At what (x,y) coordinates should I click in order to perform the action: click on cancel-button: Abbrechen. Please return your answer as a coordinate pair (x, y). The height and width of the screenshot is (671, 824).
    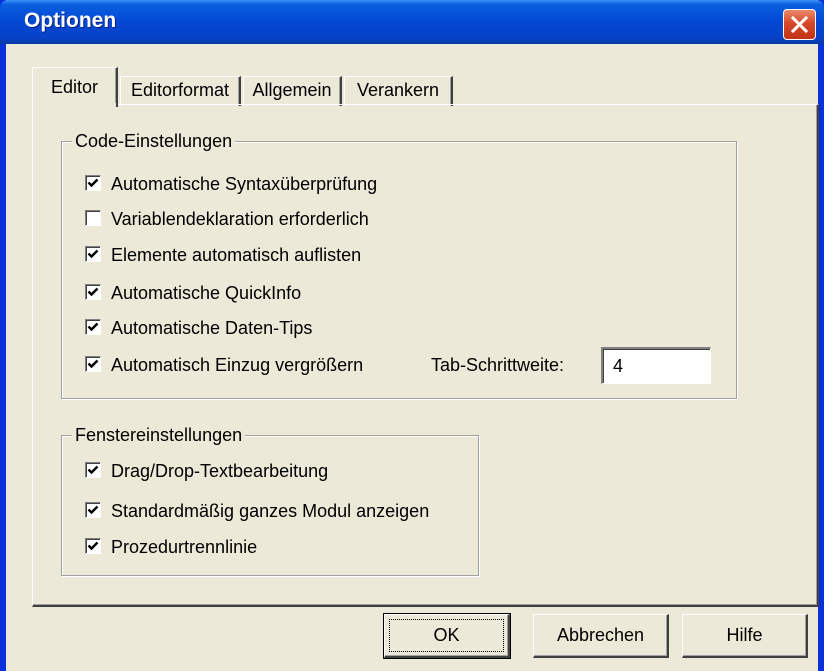
    Looking at the image, I should click on (601, 636).